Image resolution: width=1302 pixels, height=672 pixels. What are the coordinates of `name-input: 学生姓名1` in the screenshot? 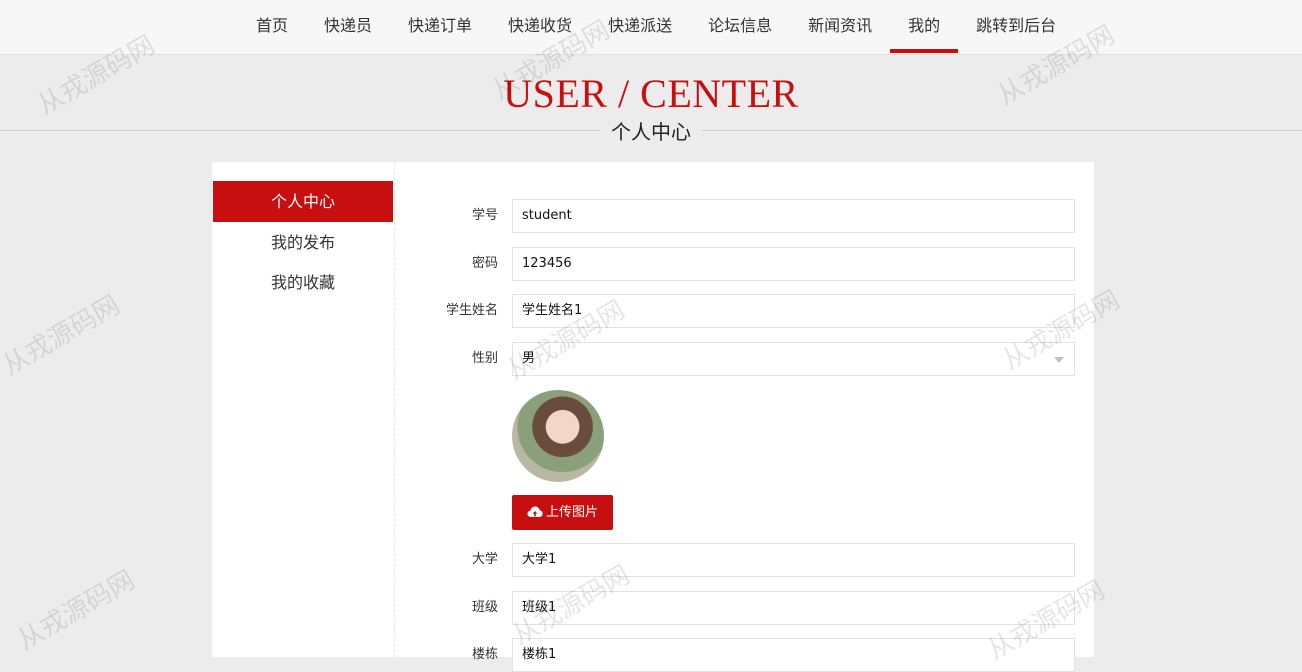 It's located at (793, 311).